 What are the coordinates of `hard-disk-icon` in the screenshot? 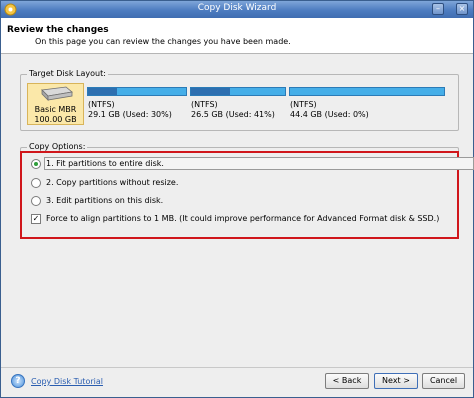 It's located at (57, 93).